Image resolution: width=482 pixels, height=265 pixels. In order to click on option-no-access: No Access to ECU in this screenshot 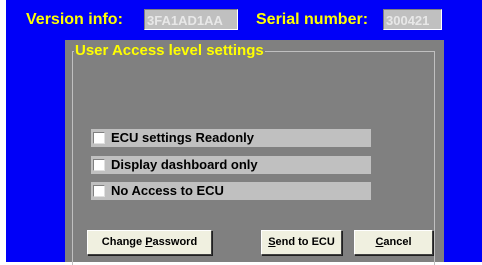, I will do `click(231, 191)`.